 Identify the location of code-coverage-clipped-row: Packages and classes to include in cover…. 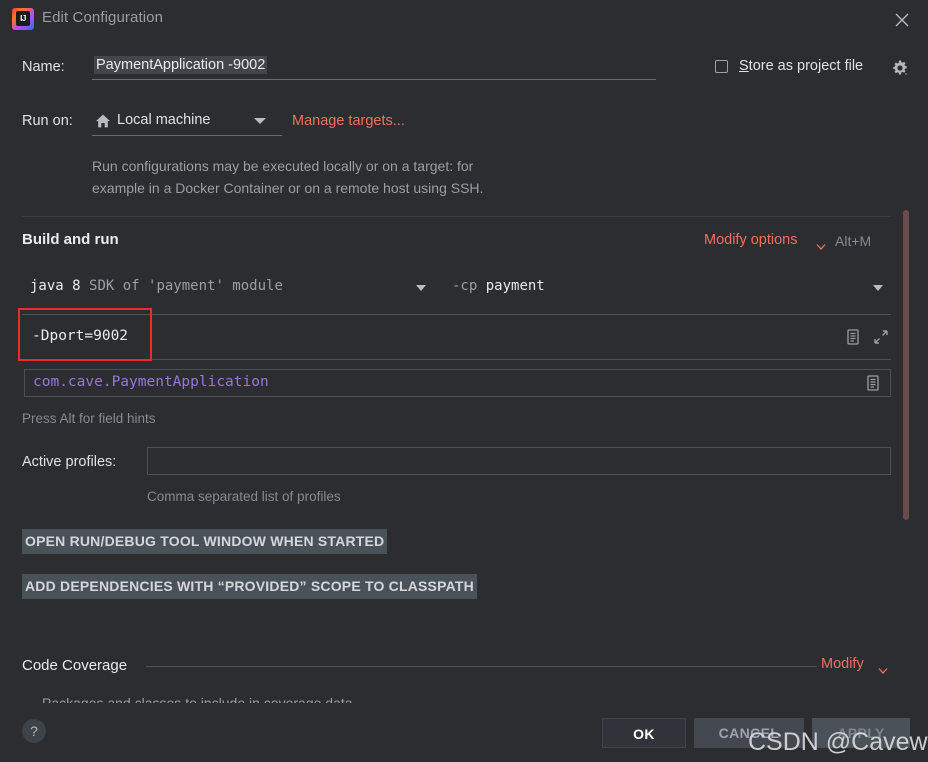
(212, 699).